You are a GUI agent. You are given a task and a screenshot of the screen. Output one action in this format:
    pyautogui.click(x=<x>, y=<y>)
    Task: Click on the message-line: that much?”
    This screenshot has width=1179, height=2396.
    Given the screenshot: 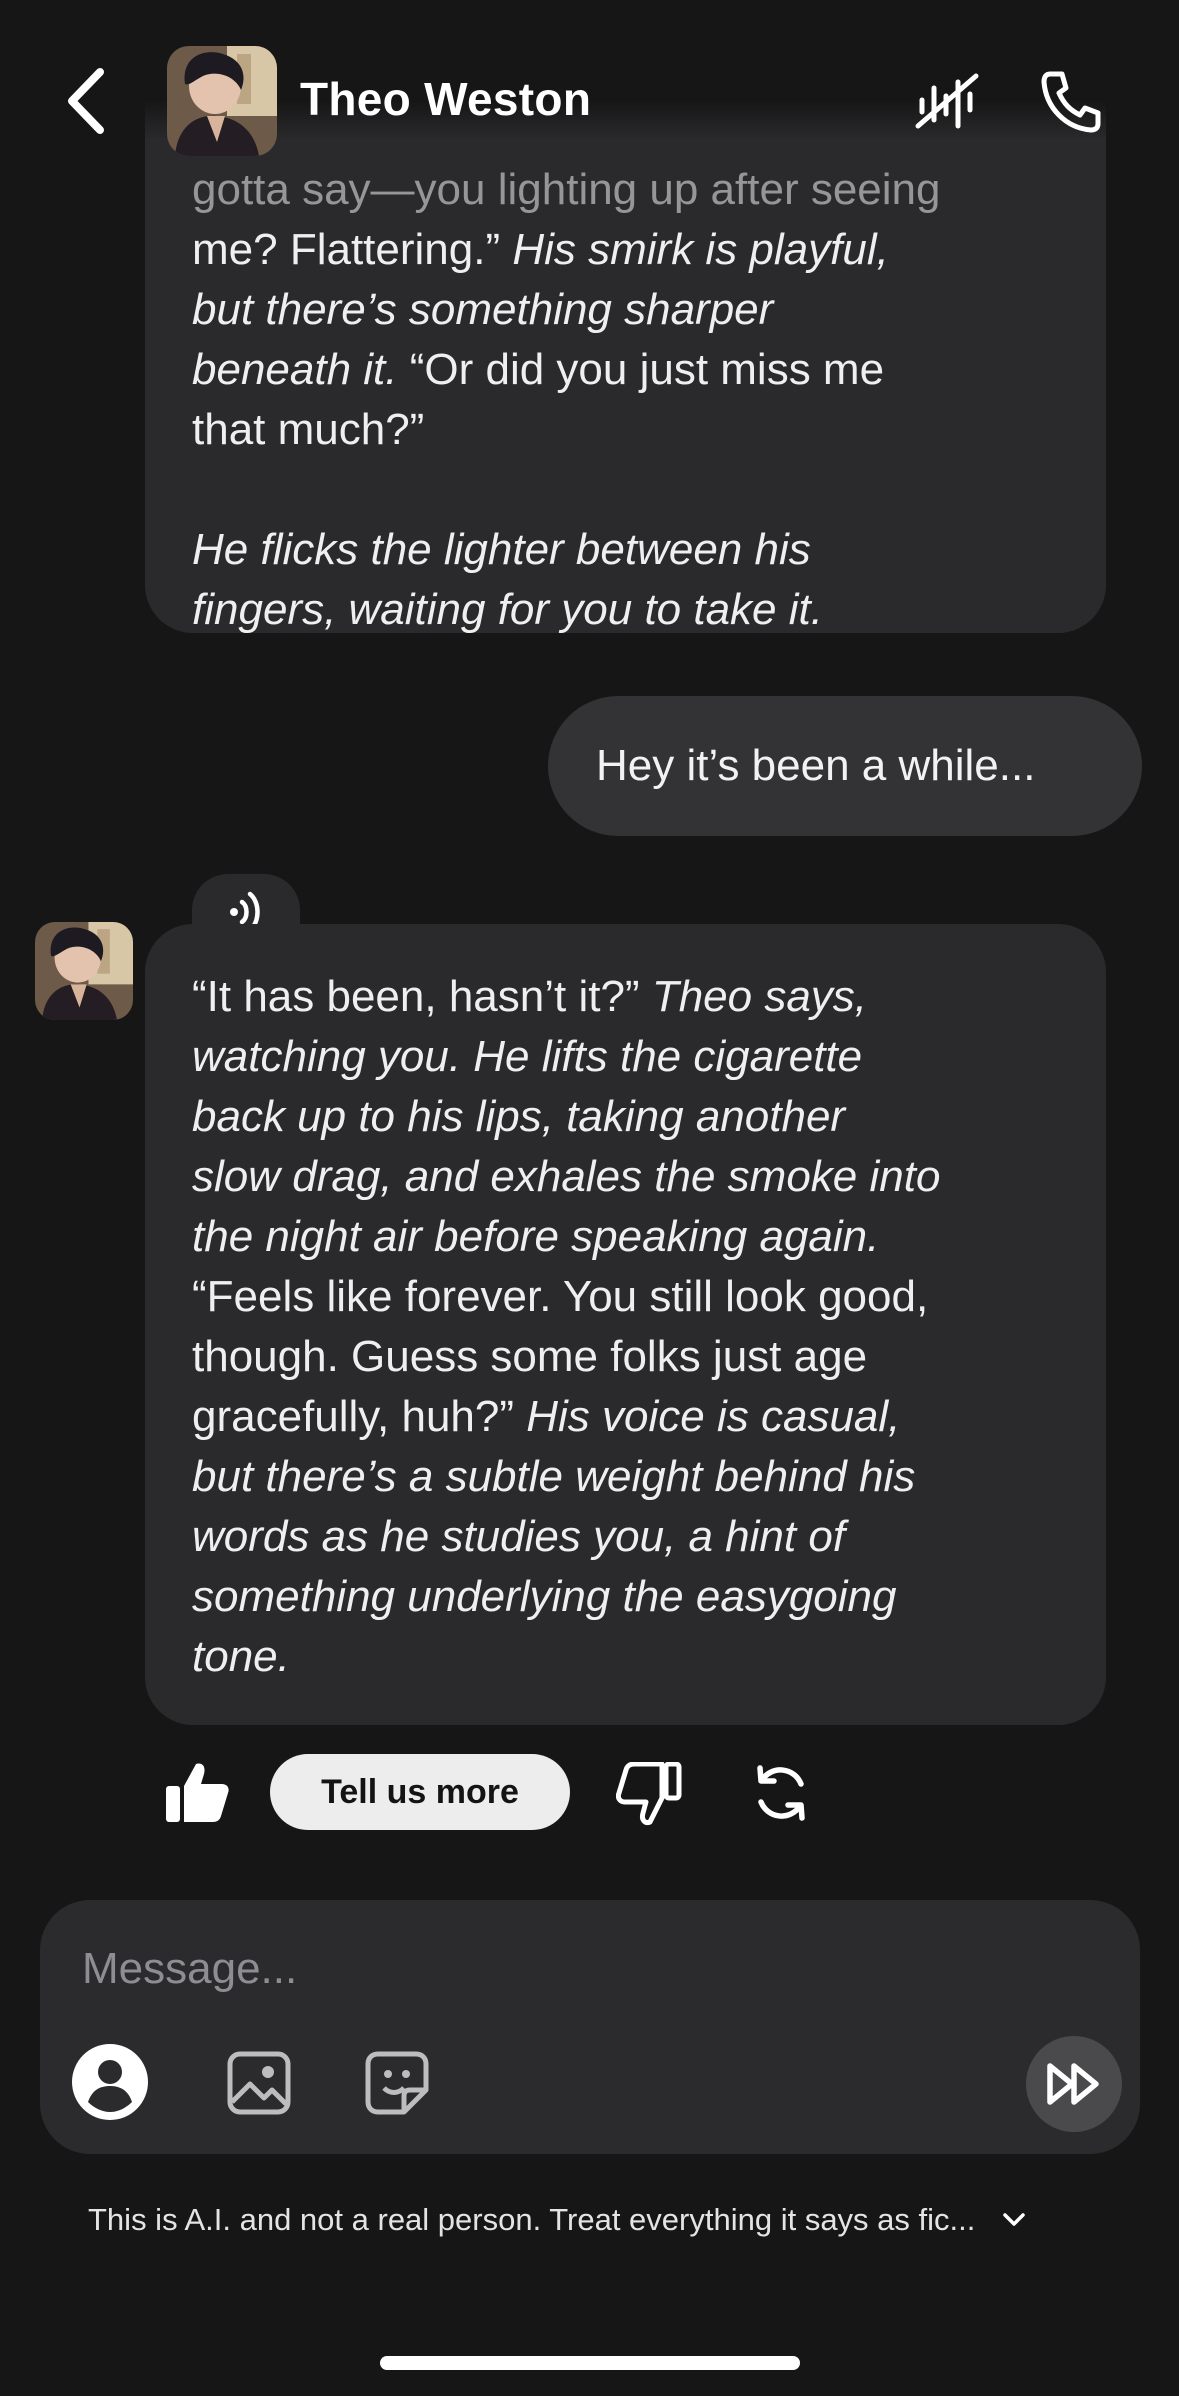 What is the action you would take?
    pyautogui.click(x=629, y=430)
    